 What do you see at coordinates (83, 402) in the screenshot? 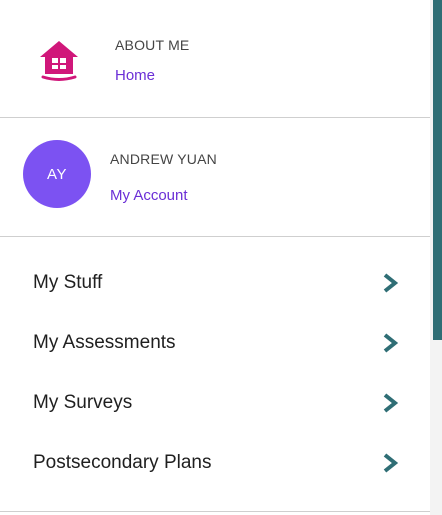
I see `menu-item-label: My Surveys` at bounding box center [83, 402].